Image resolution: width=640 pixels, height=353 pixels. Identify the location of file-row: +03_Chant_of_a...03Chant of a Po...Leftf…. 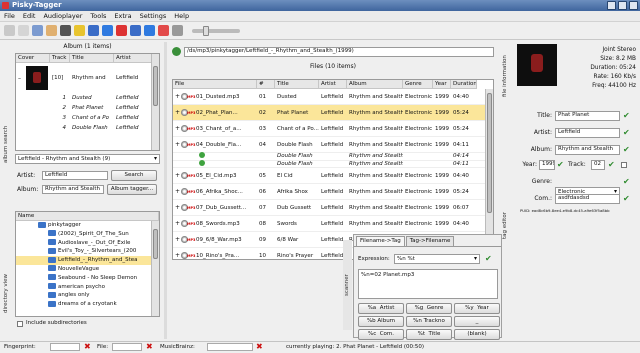
(333, 129).